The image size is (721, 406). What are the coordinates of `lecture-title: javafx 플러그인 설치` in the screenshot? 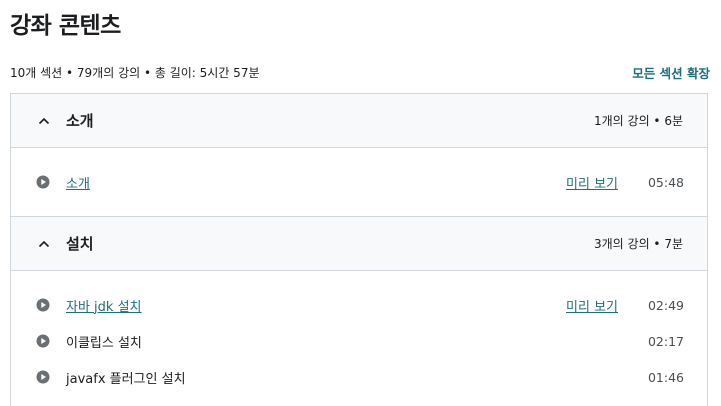 It's located at (126, 379).